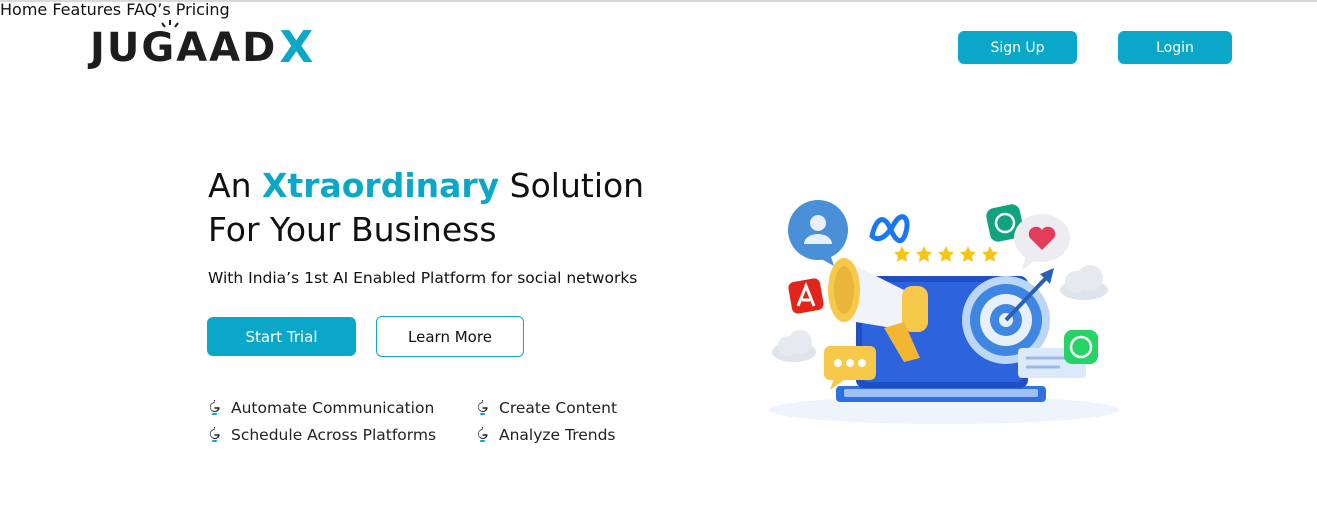 This screenshot has width=1317, height=527. I want to click on login-button: Login, so click(1175, 47).